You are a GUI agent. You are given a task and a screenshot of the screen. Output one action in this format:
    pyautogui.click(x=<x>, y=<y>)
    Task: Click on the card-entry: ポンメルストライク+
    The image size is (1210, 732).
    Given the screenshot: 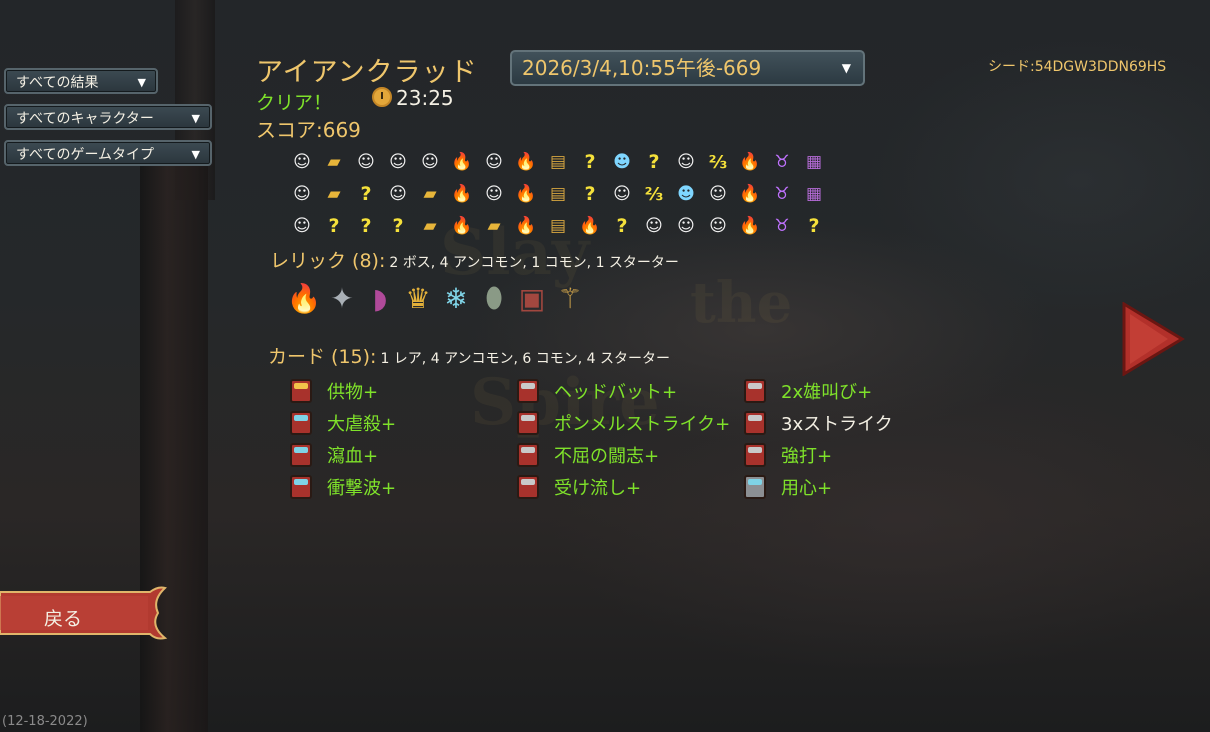 What is the action you would take?
    pyautogui.click(x=623, y=423)
    